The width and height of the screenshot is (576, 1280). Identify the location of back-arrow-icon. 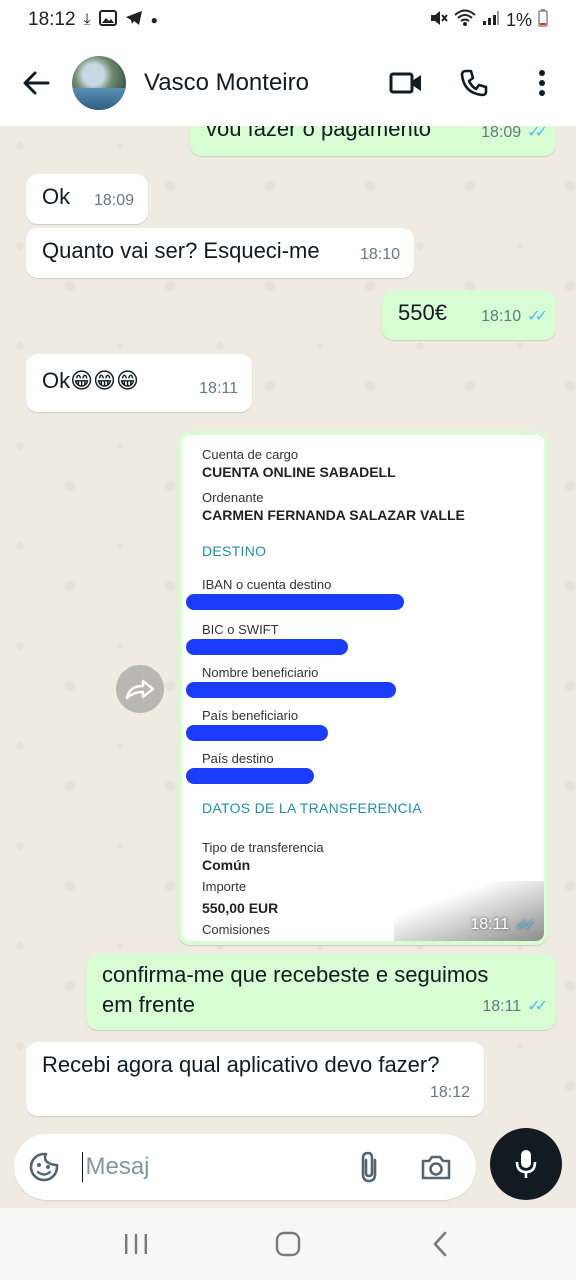
(36, 83).